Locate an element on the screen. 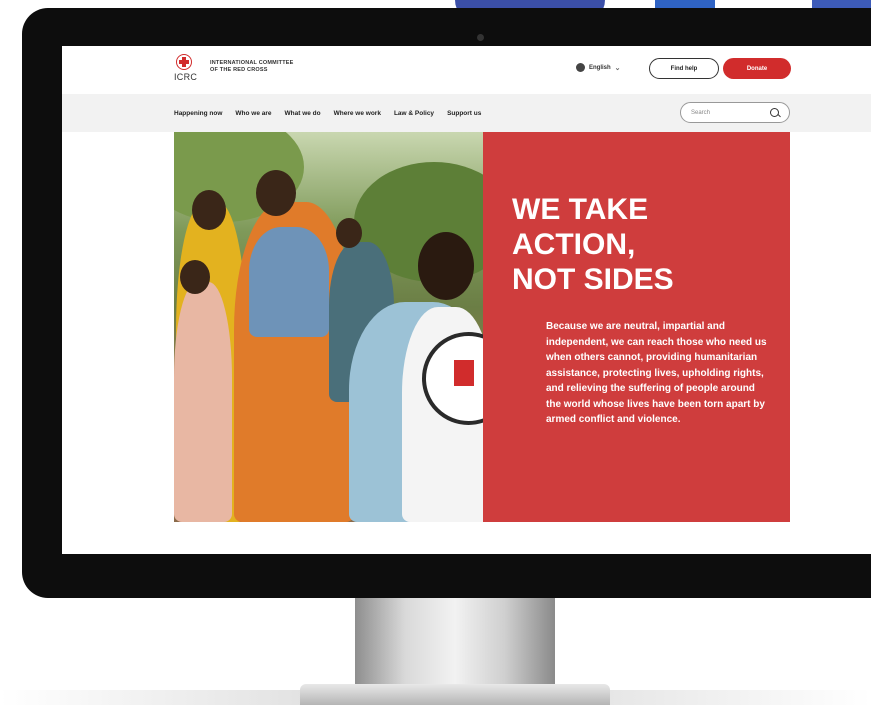 This screenshot has height=705, width=871. woman-blue-shawl is located at coordinates (289, 282).